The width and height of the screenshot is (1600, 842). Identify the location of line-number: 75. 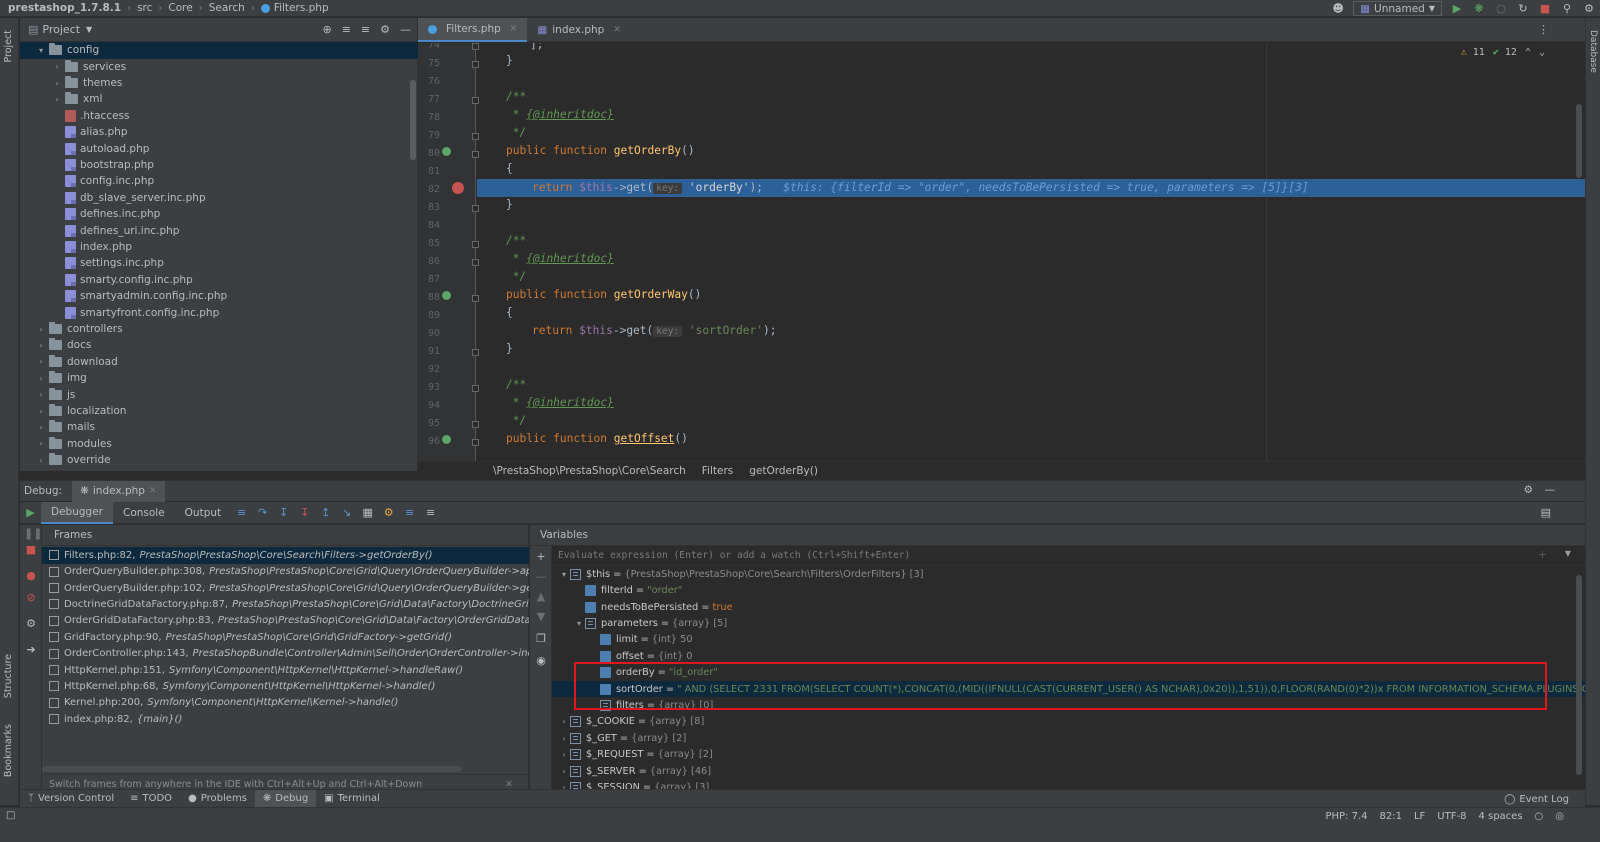
(429, 64).